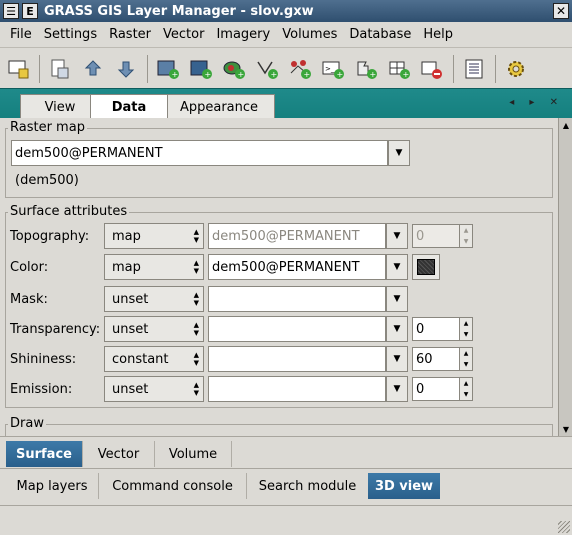 Image resolution: width=572 pixels, height=535 pixels. What do you see at coordinates (154, 329) in the screenshot?
I see `transparency-mode-select: unset ▲ ▼` at bounding box center [154, 329].